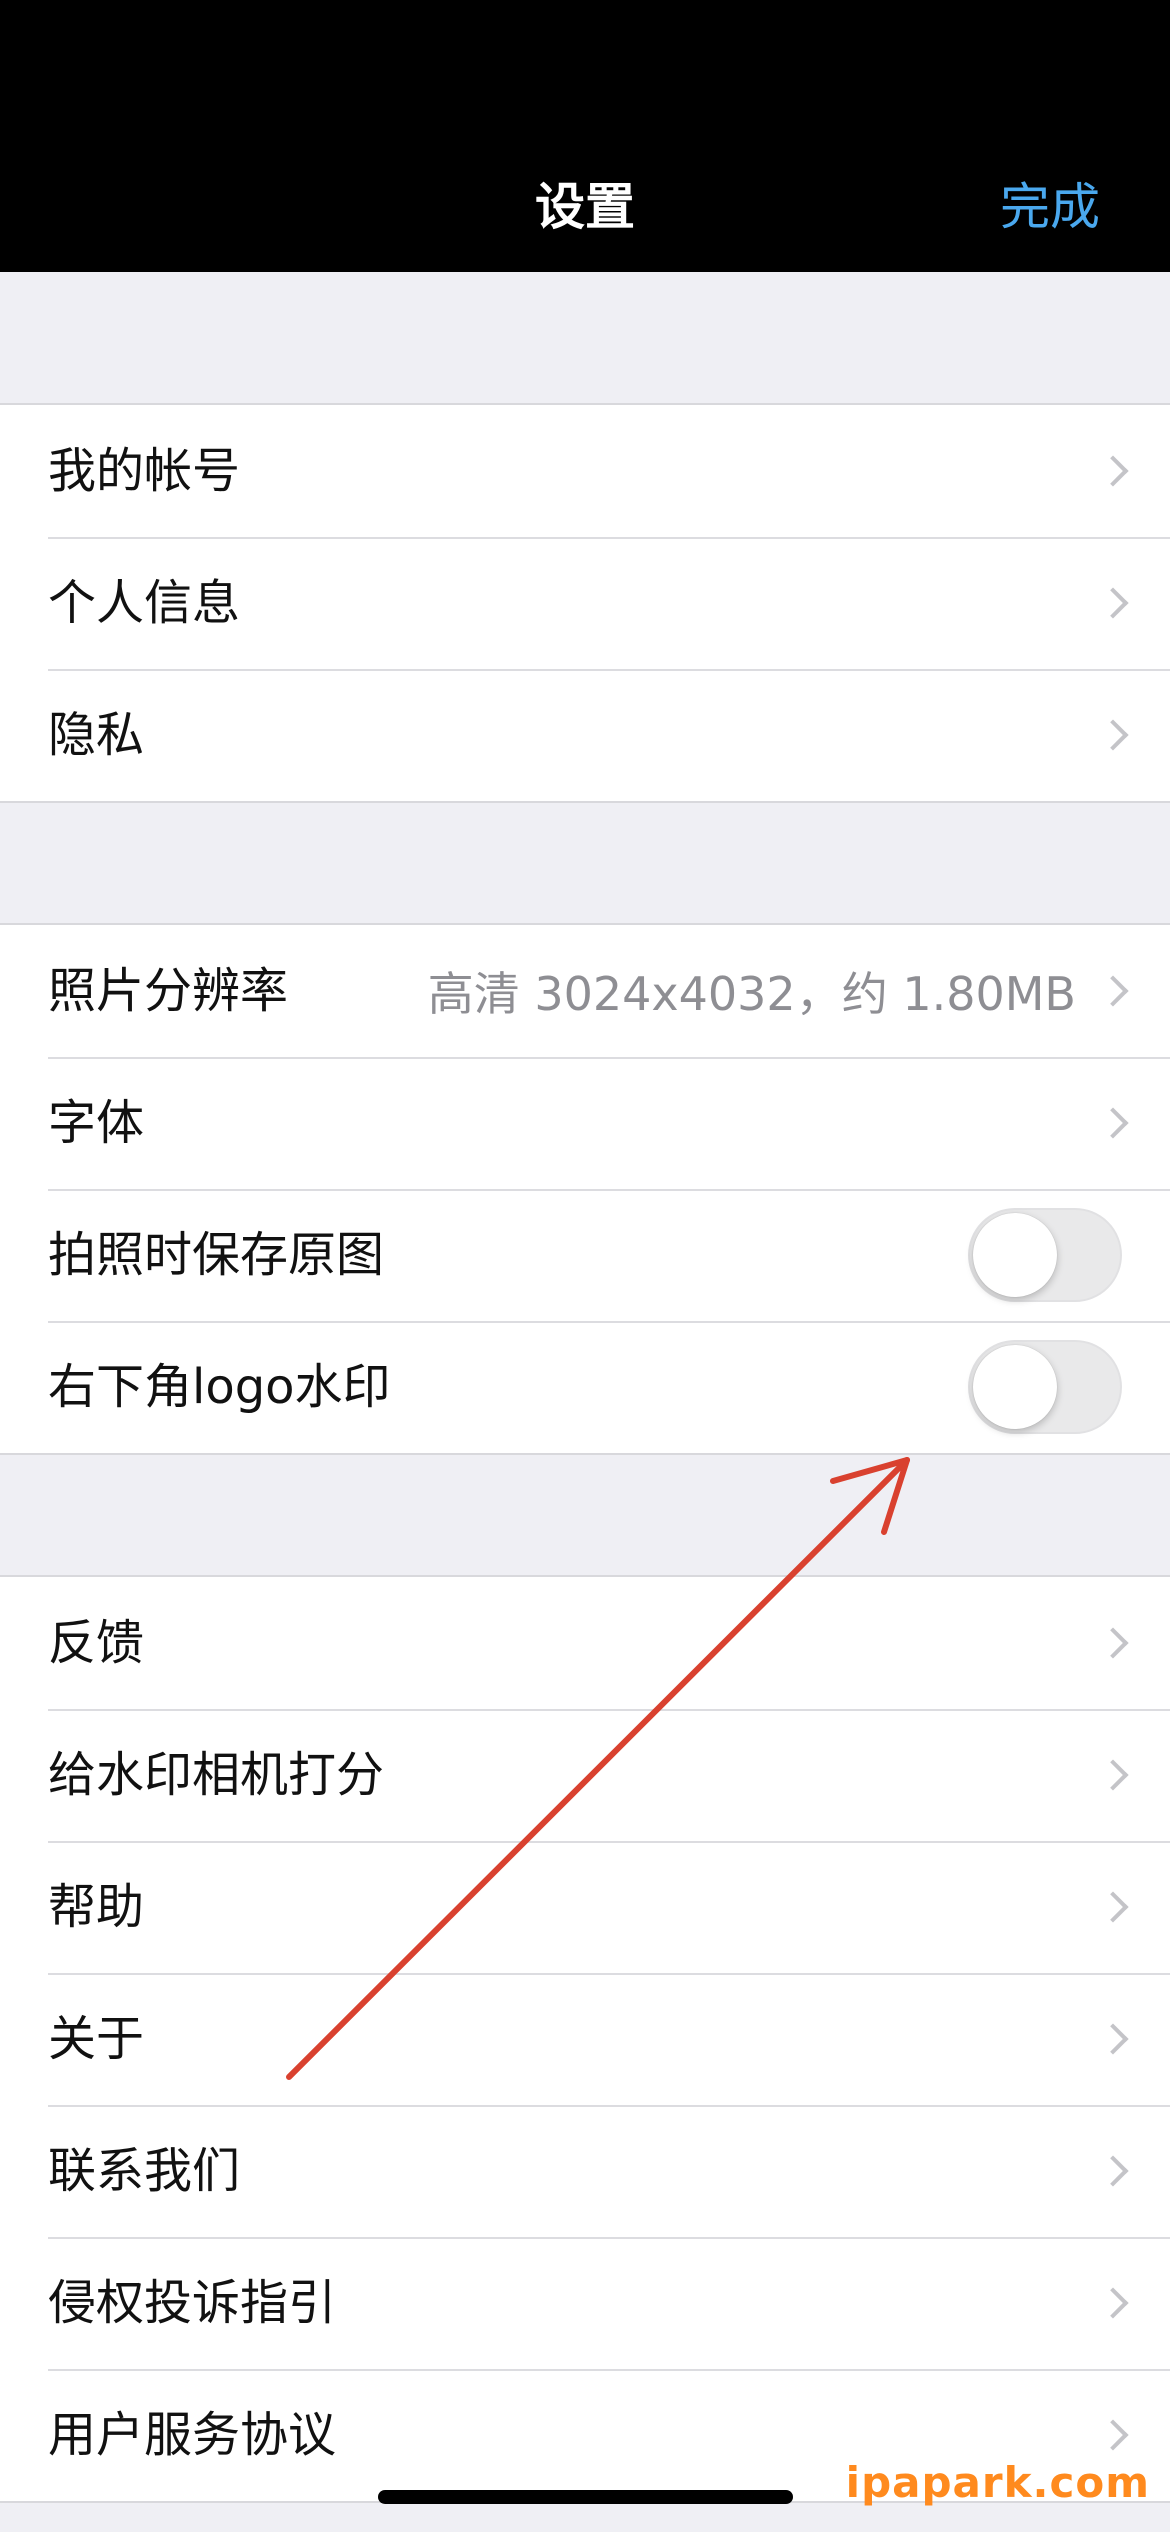  I want to click on row-label: 拍照时保存原图, so click(216, 1255).